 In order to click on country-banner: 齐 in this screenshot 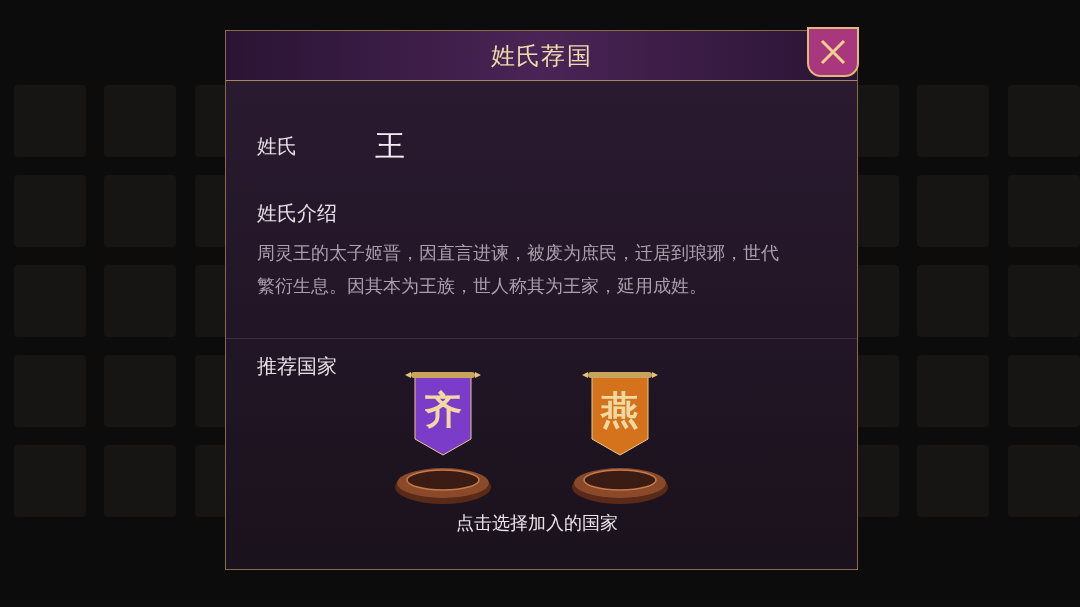, I will do `click(443, 437)`.